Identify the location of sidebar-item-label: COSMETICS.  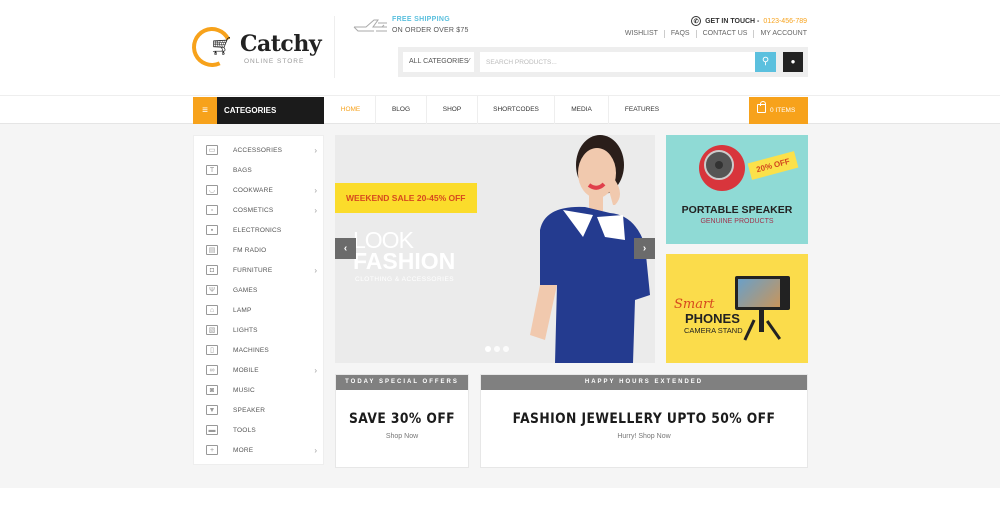
(253, 210).